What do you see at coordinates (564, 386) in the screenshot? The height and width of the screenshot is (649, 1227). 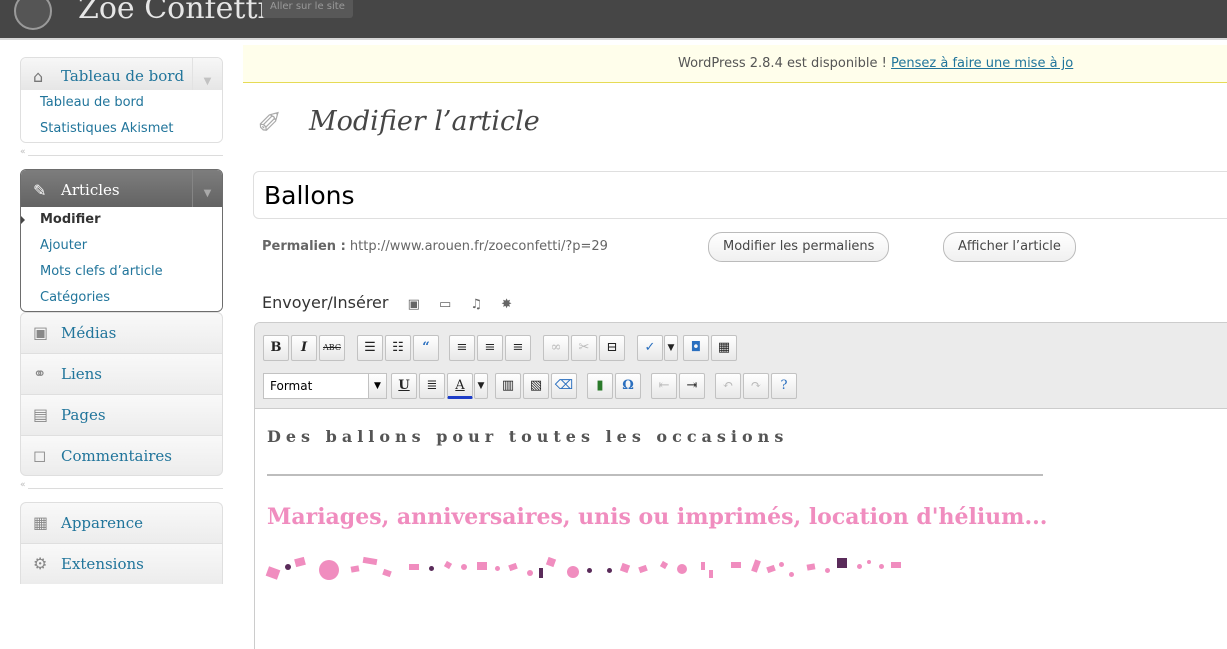 I see `remove-format-icon: ⌫` at bounding box center [564, 386].